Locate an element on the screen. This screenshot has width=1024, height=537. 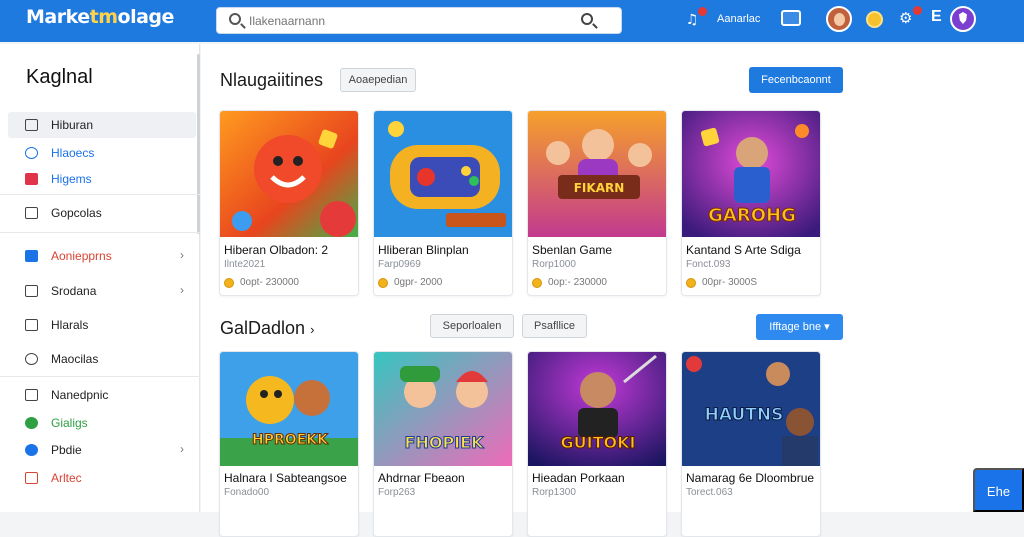
logo-tail-text: olage is located at coordinates (146, 17).